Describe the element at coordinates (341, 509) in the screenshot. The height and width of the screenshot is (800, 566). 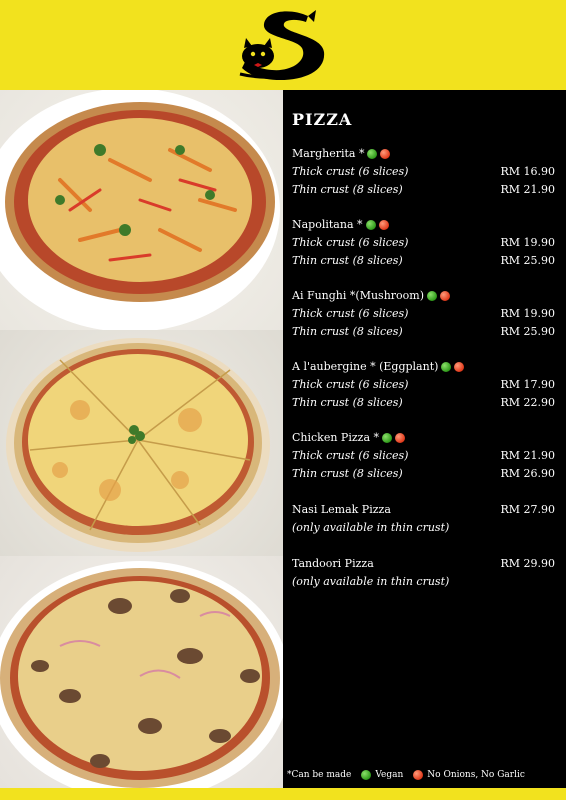
I see `item-name: Nasi Lemak Pizza` at that location.